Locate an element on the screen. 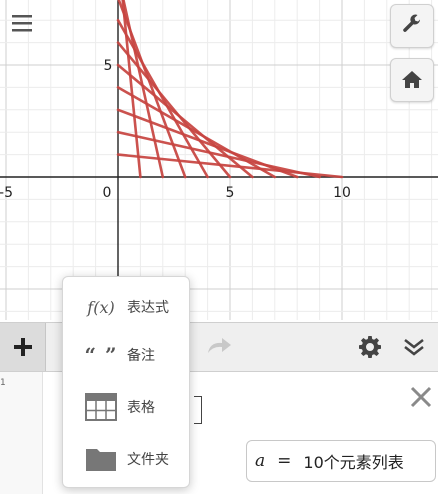 The image size is (438, 494). tooltip-variable: a is located at coordinates (260, 461).